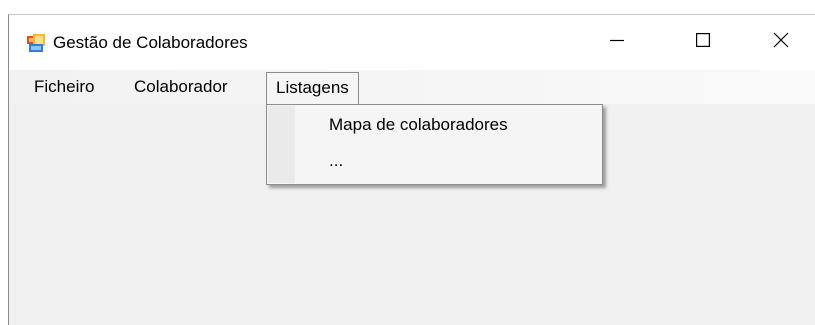 This screenshot has height=325, width=815. I want to click on minimize-icon, so click(617, 42).